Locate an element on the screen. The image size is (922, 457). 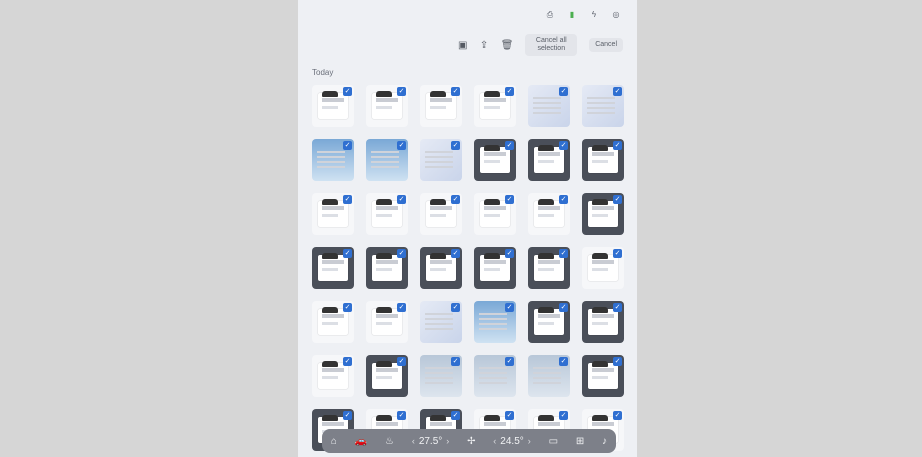
share-icon: ⇪ is located at coordinates (483, 45).